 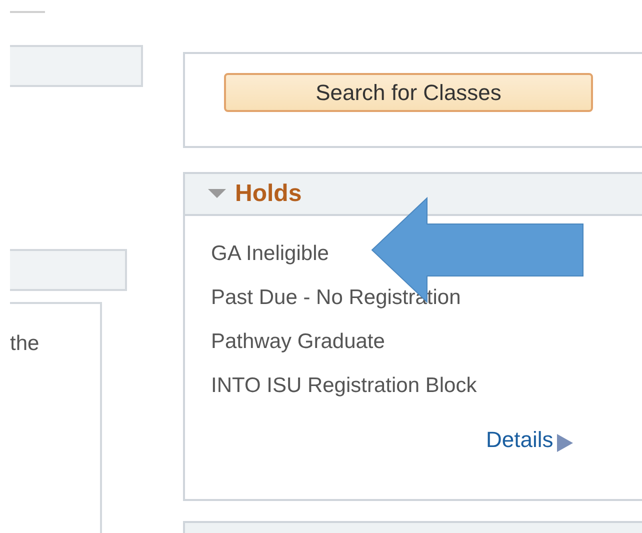 What do you see at coordinates (270, 254) in the screenshot?
I see `hold-item: GA Ineligible` at bounding box center [270, 254].